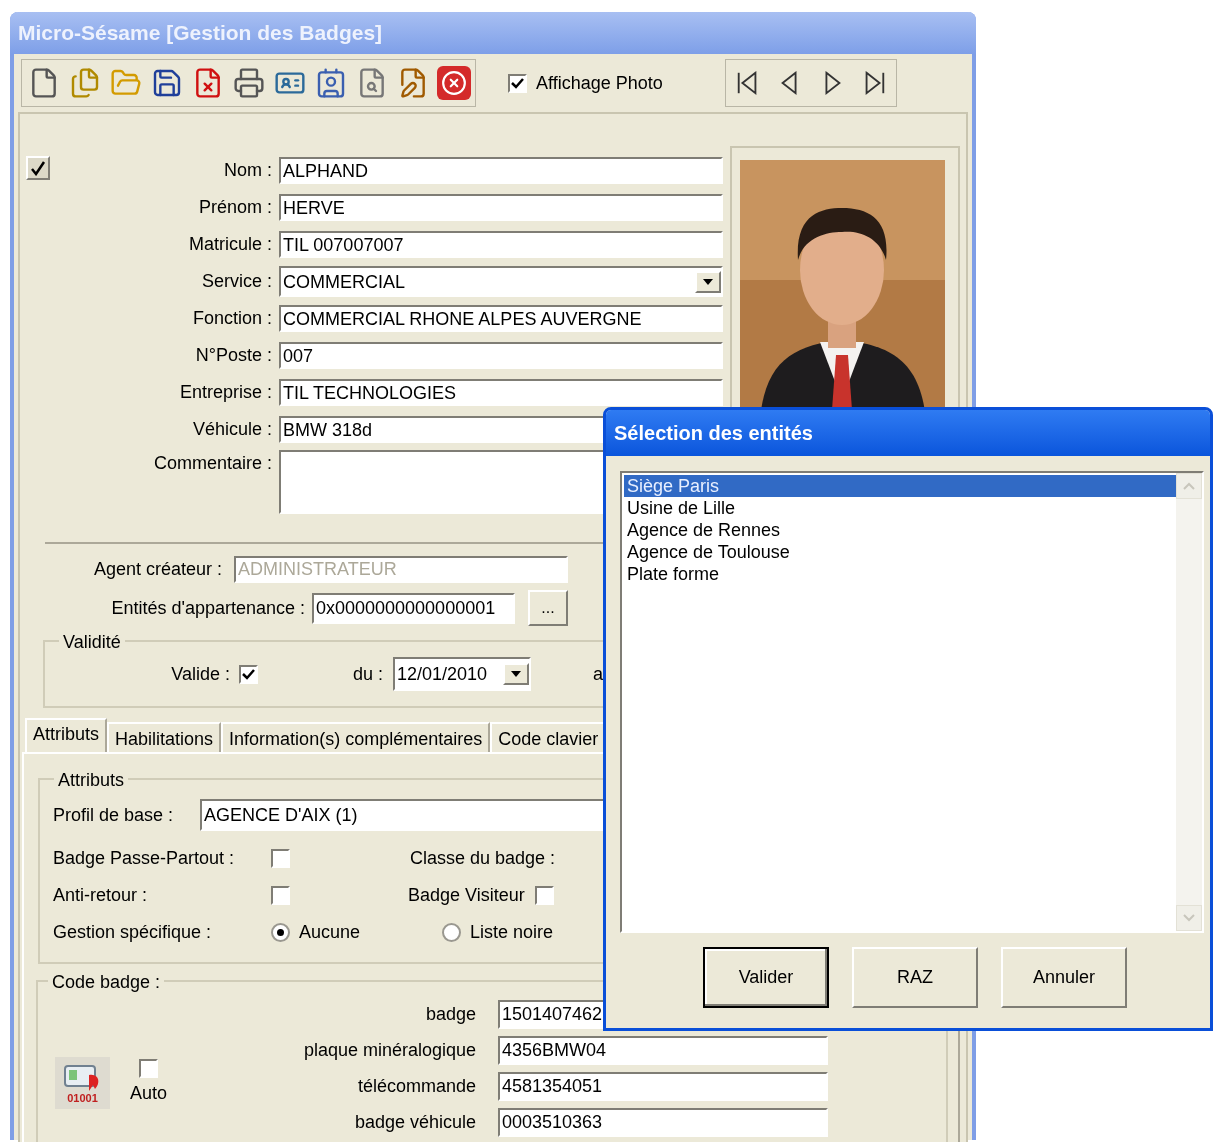 The width and height of the screenshot is (1214, 1142). Describe the element at coordinates (766, 977) in the screenshot. I see `dialog-button: Valider` at that location.